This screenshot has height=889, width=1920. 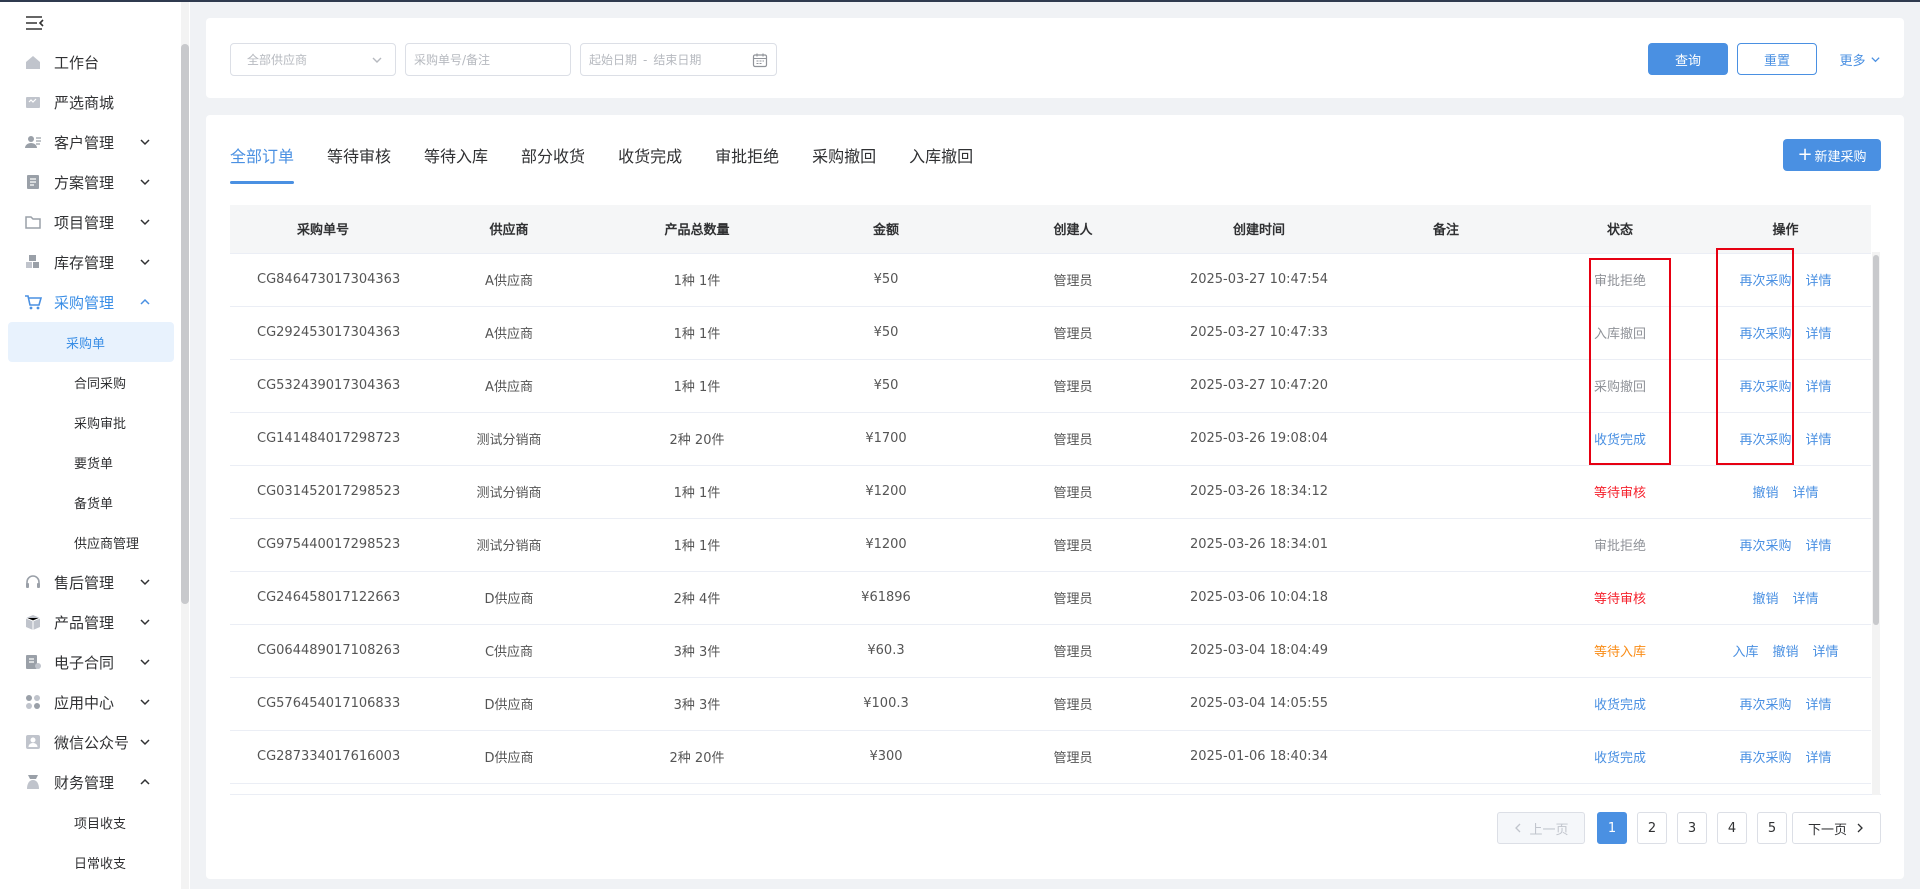 What do you see at coordinates (1692, 828) in the screenshot?
I see `page-number-button: 3` at bounding box center [1692, 828].